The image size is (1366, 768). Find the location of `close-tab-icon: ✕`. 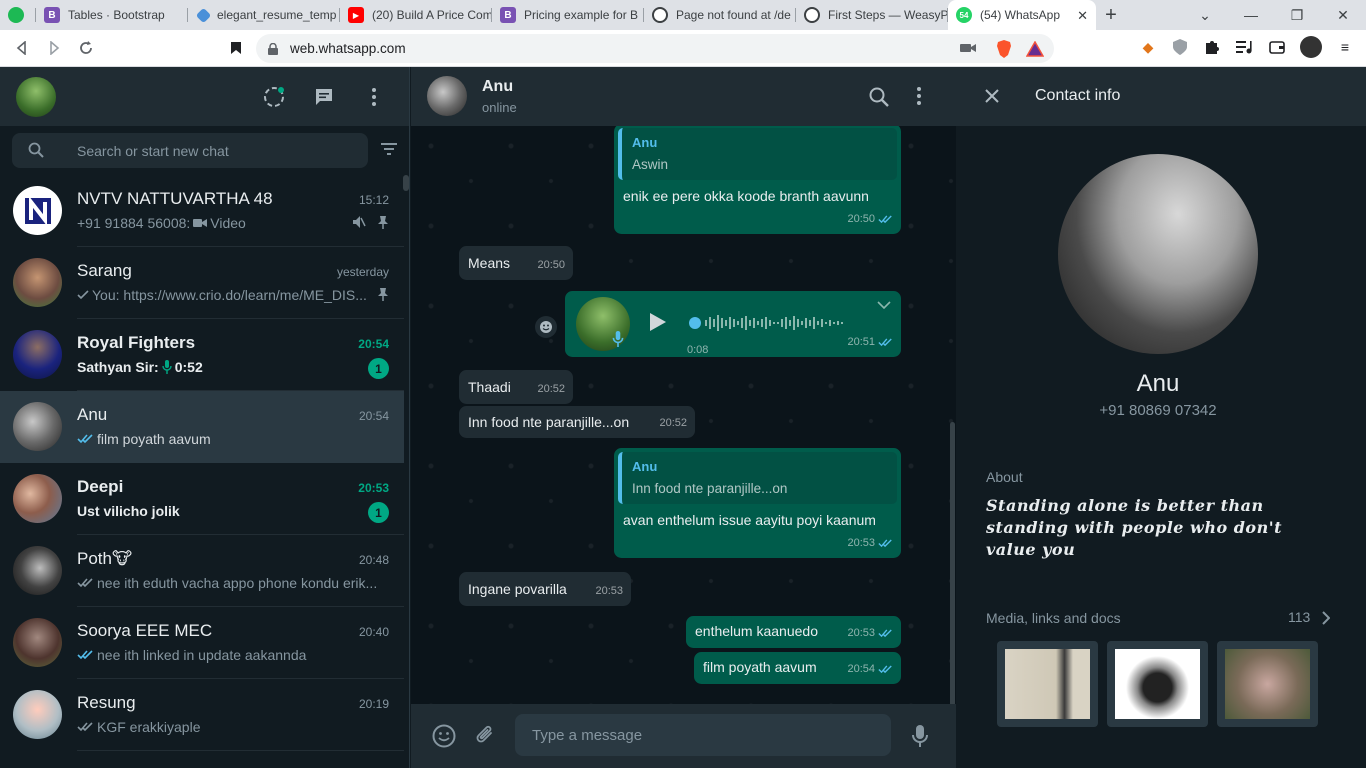

close-tab-icon: ✕ is located at coordinates (1082, 16).